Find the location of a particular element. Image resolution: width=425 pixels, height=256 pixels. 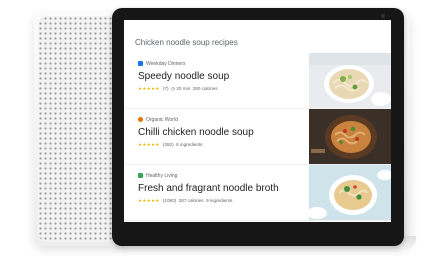

chilli-noodle-photo-icon is located at coordinates (350, 136).